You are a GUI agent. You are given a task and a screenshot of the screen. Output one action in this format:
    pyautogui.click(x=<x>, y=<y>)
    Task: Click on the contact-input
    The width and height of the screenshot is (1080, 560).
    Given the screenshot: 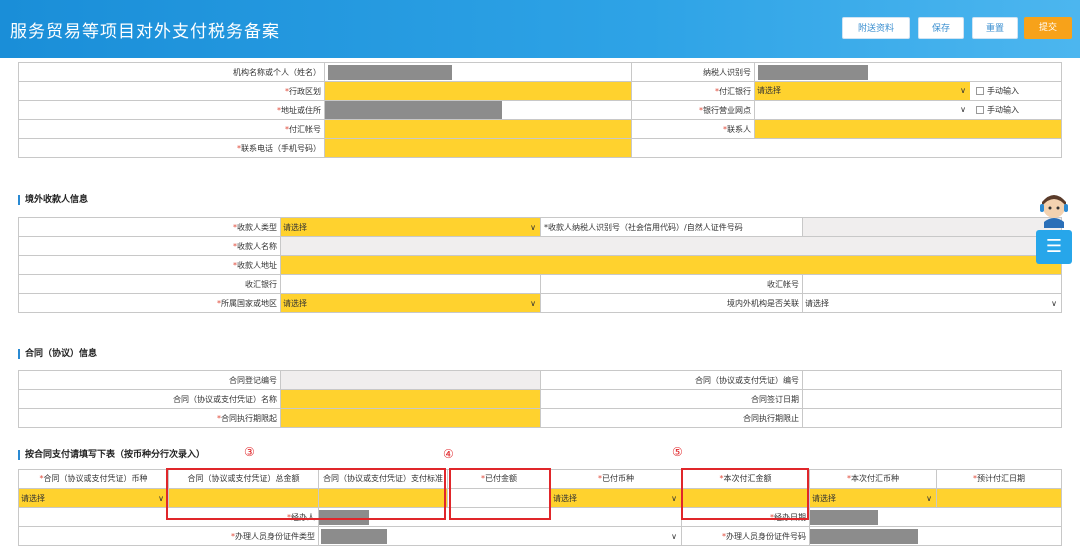 What is the action you would take?
    pyautogui.click(x=908, y=129)
    